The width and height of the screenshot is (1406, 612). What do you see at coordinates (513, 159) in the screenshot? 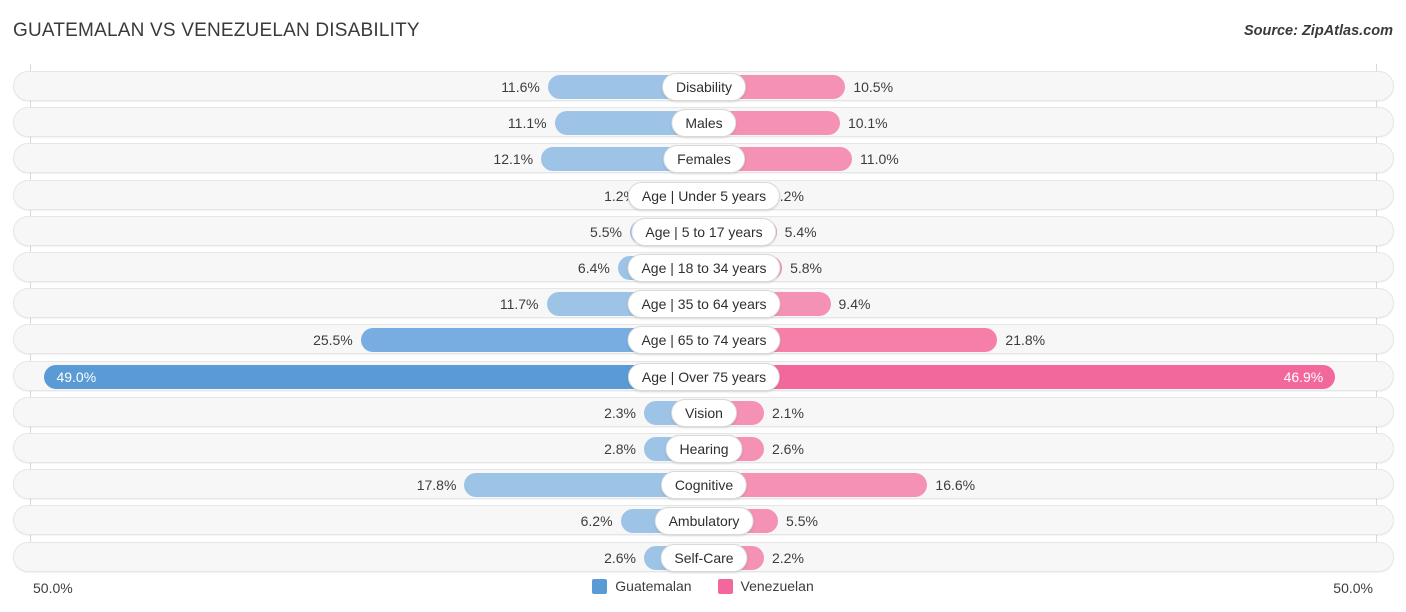
I see `value-label-guatemalan: 12.1%` at bounding box center [513, 159].